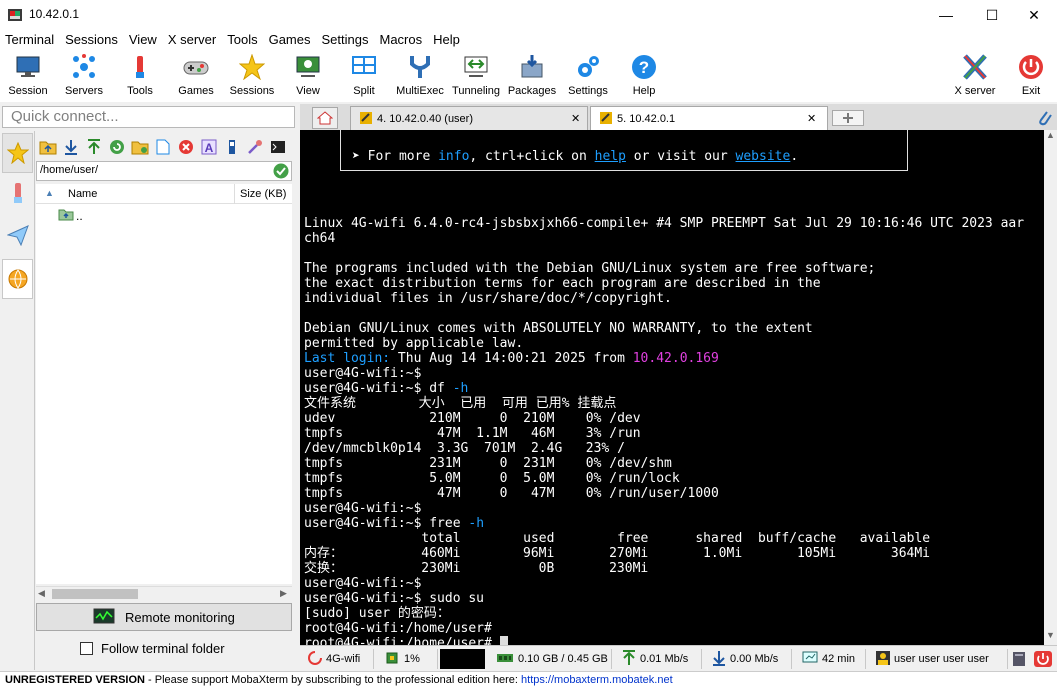 Image resolution: width=1057 pixels, height=690 pixels. I want to click on terminal-icon, so click(277, 146).